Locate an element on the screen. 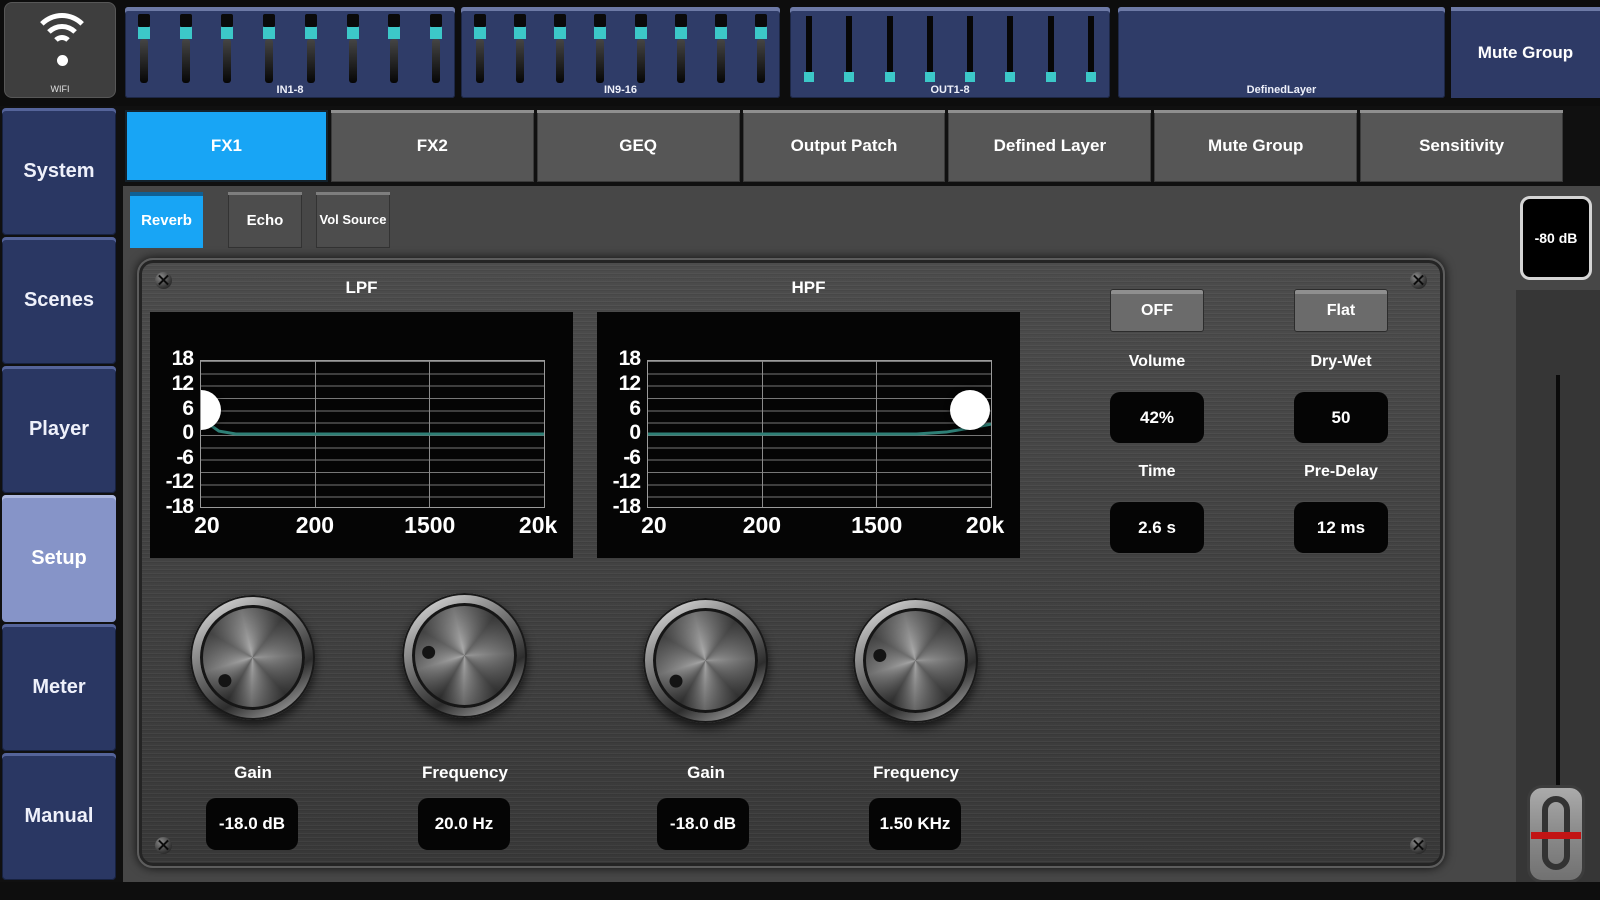 Image resolution: width=1600 pixels, height=900 pixels. lpf-y-axis: 18 12 6 0 -6 -12 -18 is located at coordinates (172, 432).